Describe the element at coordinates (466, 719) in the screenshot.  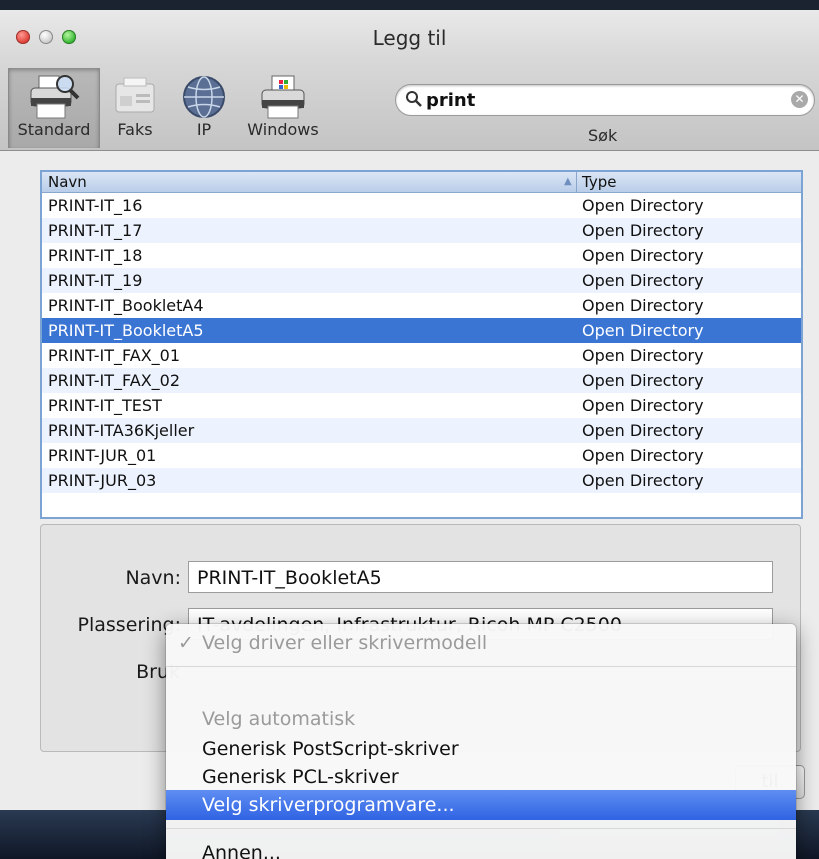
I see `menu-item-auto-select: Velg automatisk` at that location.